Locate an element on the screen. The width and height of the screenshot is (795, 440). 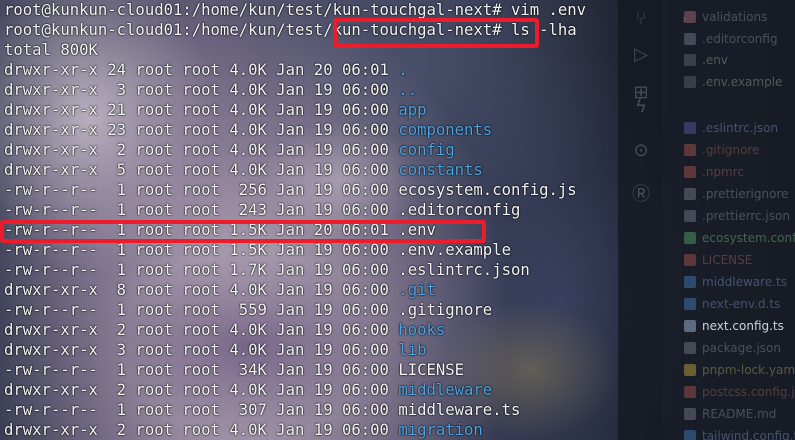
source-control-icon: ⑂ is located at coordinates (641, 19).